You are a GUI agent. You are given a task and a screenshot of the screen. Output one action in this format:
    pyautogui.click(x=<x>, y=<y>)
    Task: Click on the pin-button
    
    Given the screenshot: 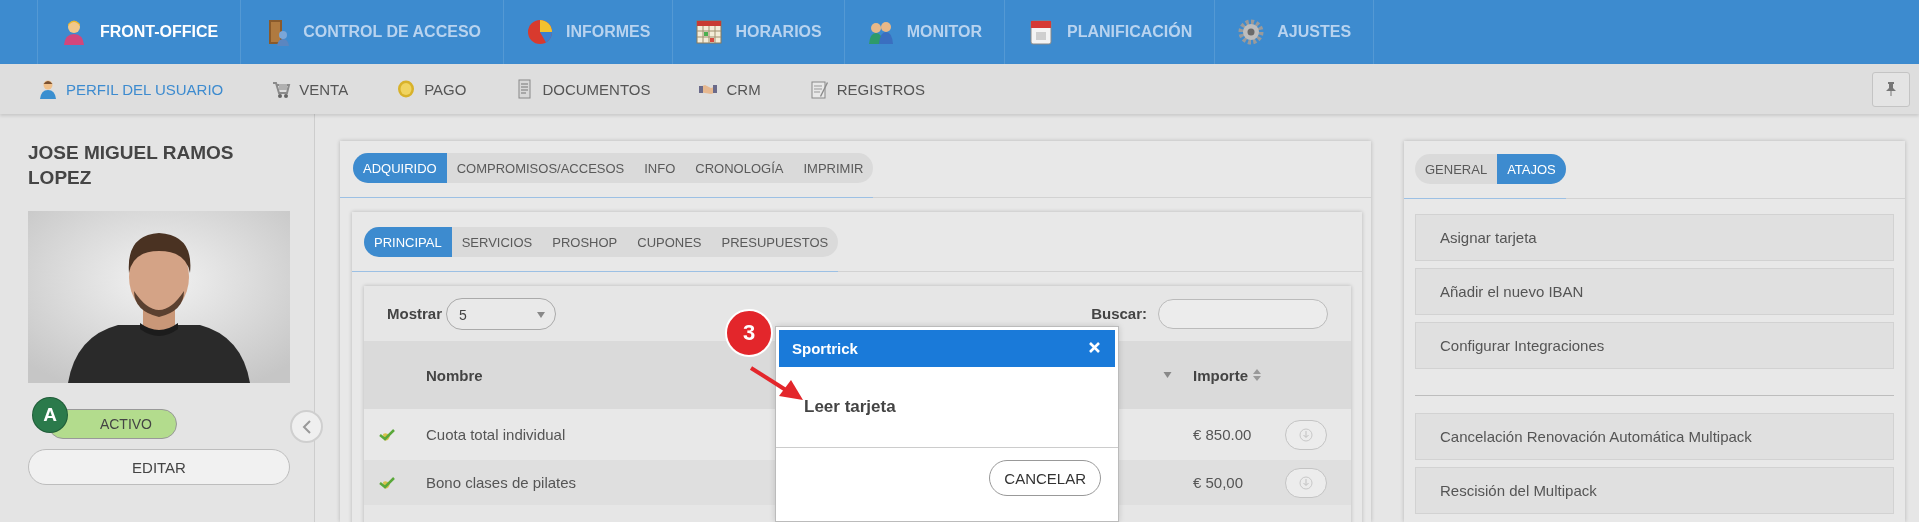 What is the action you would take?
    pyautogui.click(x=1891, y=89)
    